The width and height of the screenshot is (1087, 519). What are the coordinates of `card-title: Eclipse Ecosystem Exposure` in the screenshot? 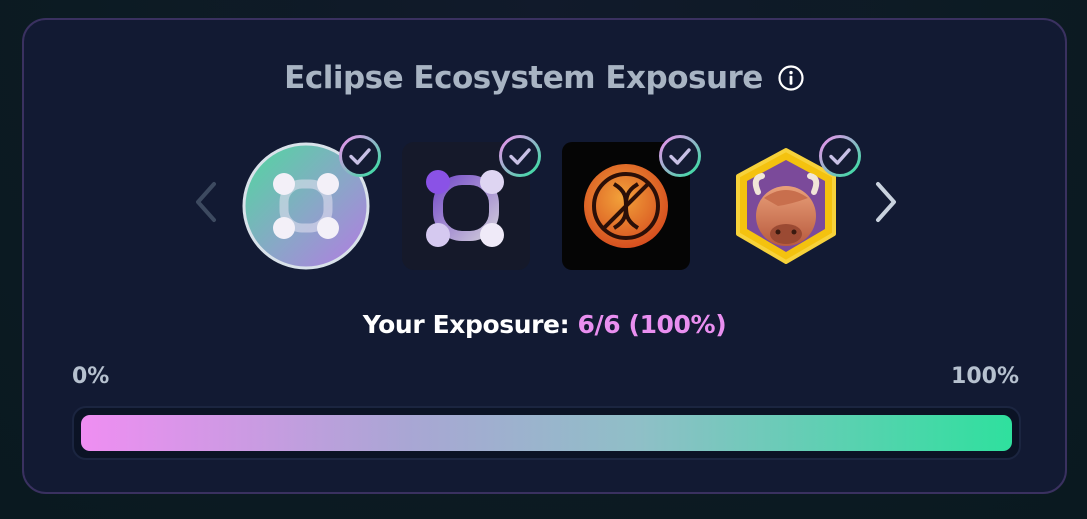 It's located at (523, 78).